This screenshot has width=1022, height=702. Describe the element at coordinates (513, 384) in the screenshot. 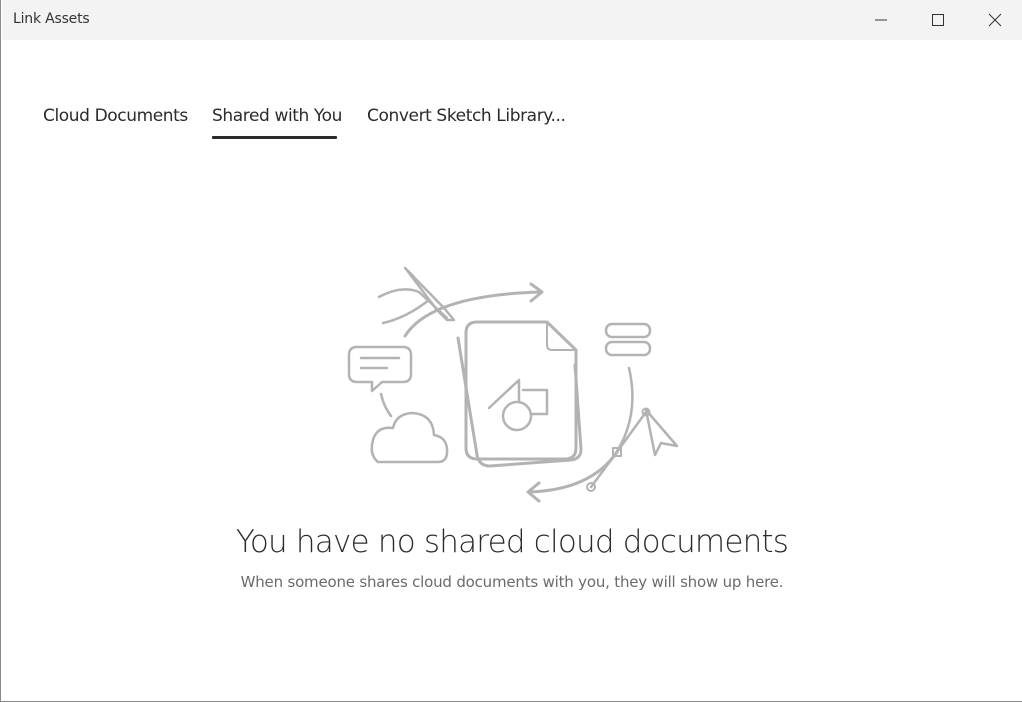

I see `shared-documents-illustration` at that location.